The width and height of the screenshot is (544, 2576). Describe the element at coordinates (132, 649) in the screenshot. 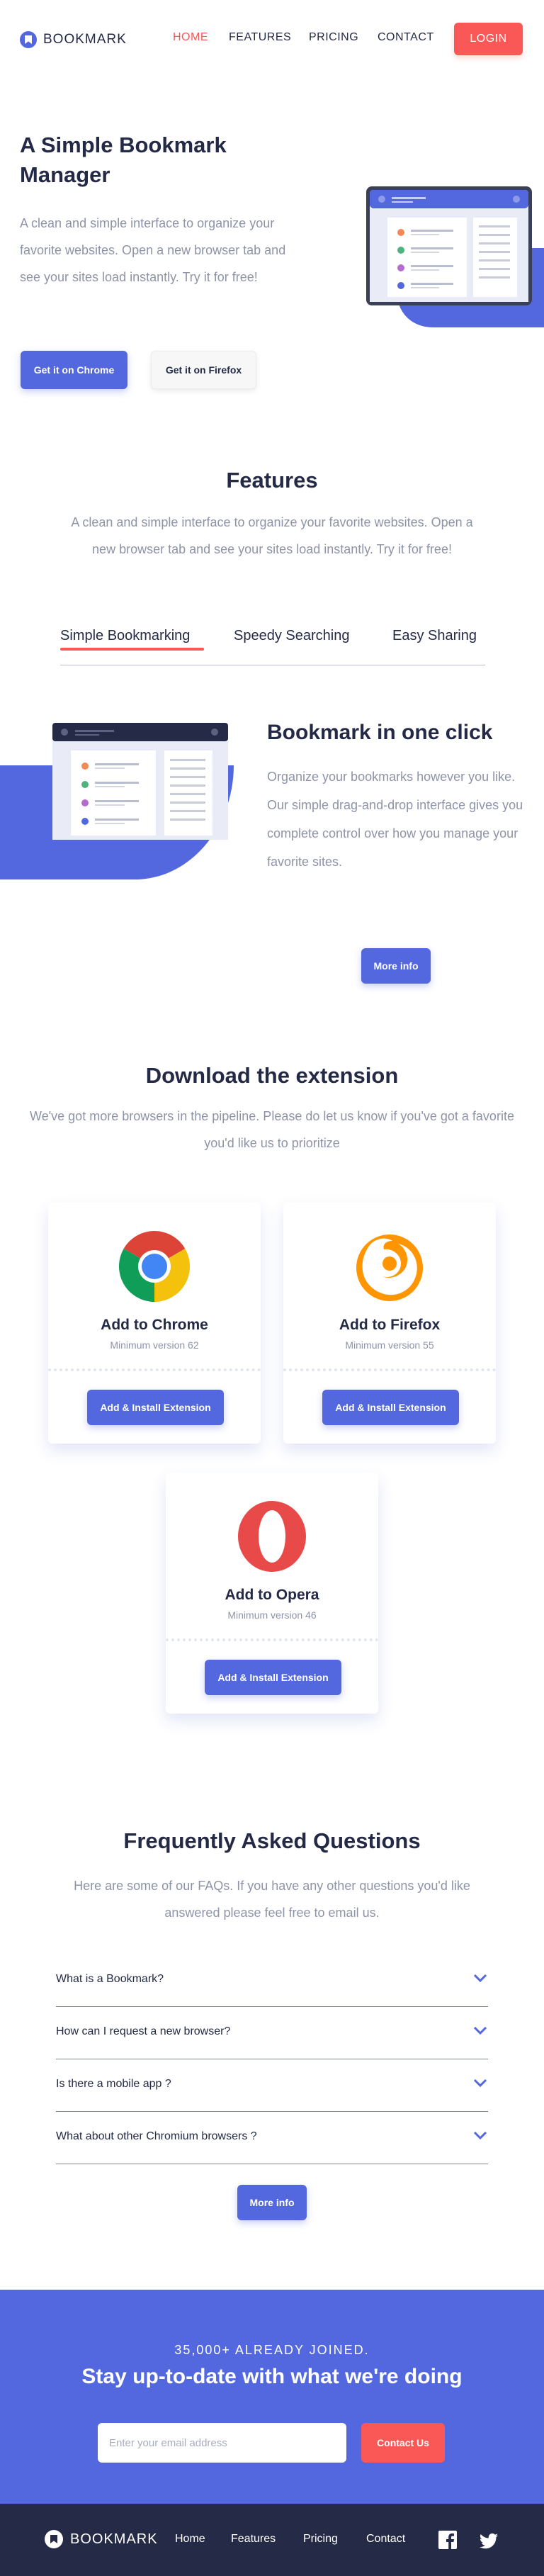

I see `active-tab-indicator` at that location.